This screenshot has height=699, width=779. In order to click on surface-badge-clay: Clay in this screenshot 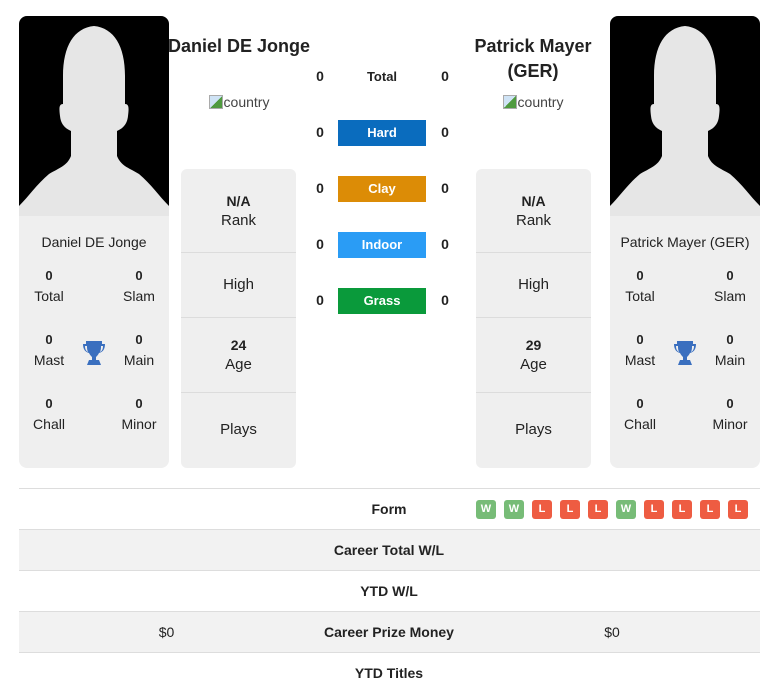, I will do `click(382, 189)`.